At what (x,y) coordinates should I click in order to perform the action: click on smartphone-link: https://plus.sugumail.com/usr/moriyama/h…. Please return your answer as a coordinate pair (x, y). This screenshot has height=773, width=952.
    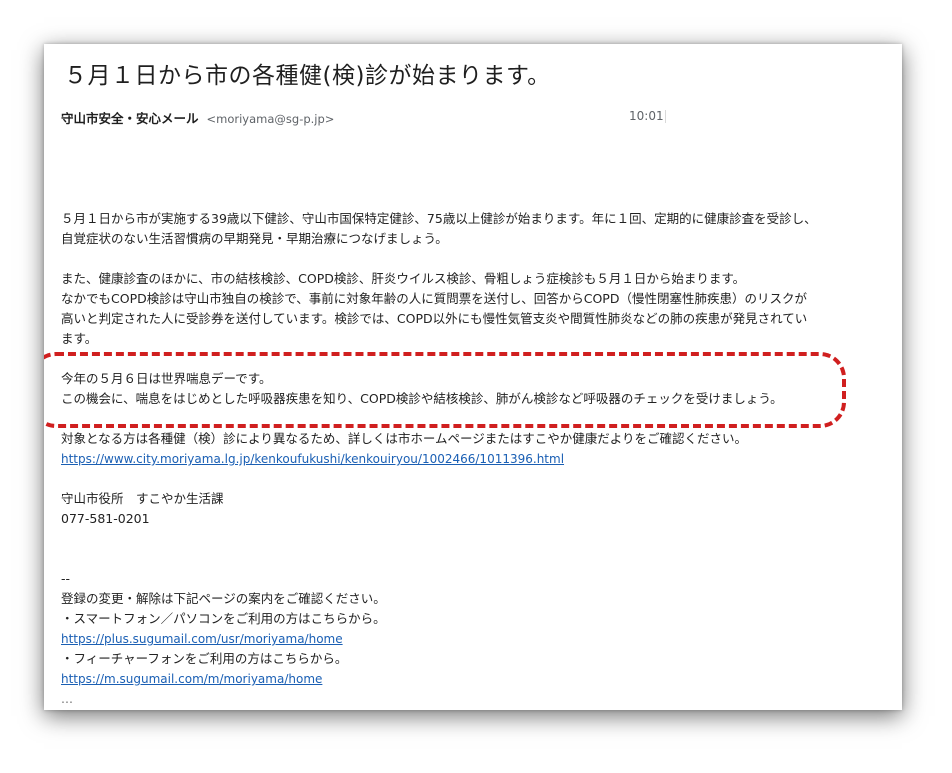
    Looking at the image, I should click on (202, 639).